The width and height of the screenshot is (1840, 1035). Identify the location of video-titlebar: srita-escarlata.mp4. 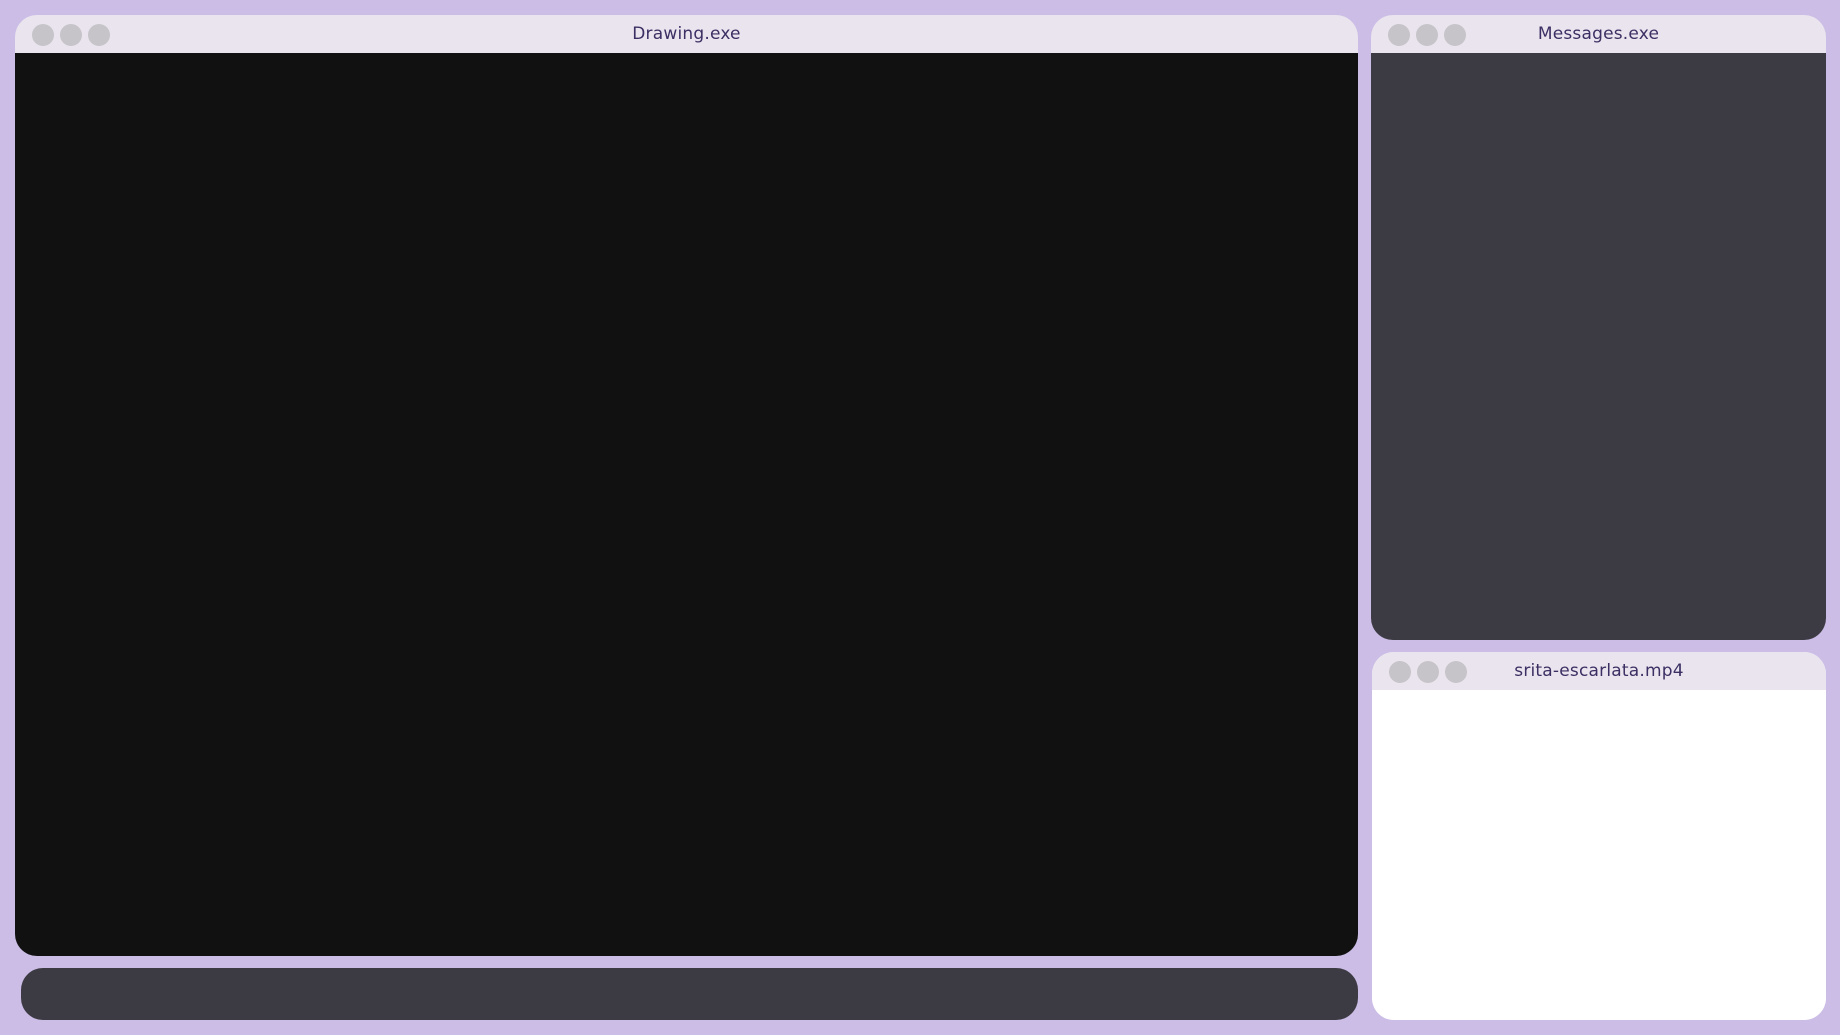
(1599, 671).